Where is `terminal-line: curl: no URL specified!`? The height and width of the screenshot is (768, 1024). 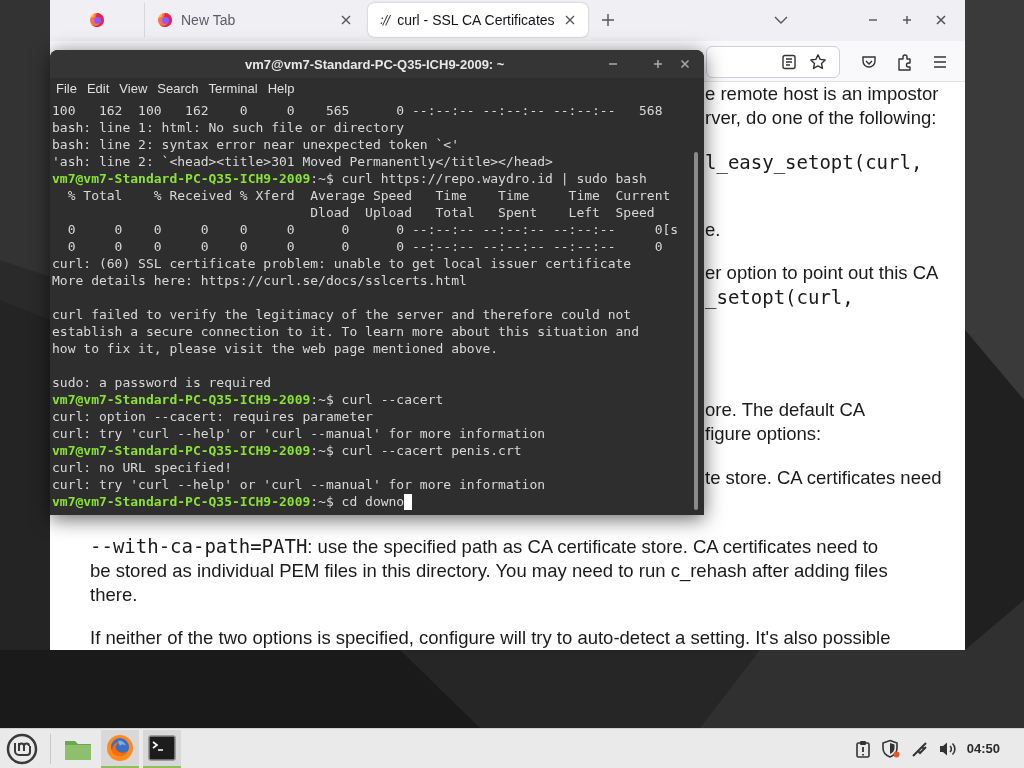
terminal-line: curl: no URL specified! is located at coordinates (142, 467).